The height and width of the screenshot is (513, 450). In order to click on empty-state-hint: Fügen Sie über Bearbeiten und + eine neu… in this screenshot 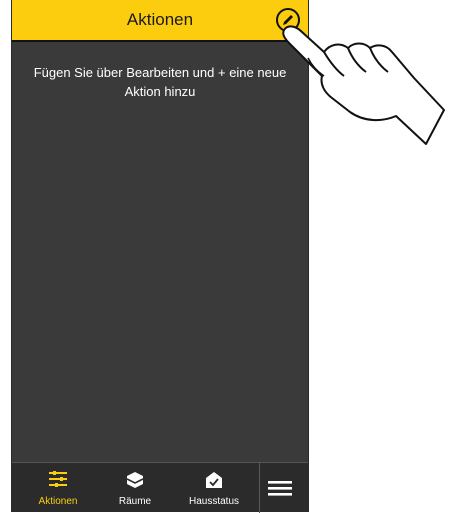, I will do `click(160, 82)`.